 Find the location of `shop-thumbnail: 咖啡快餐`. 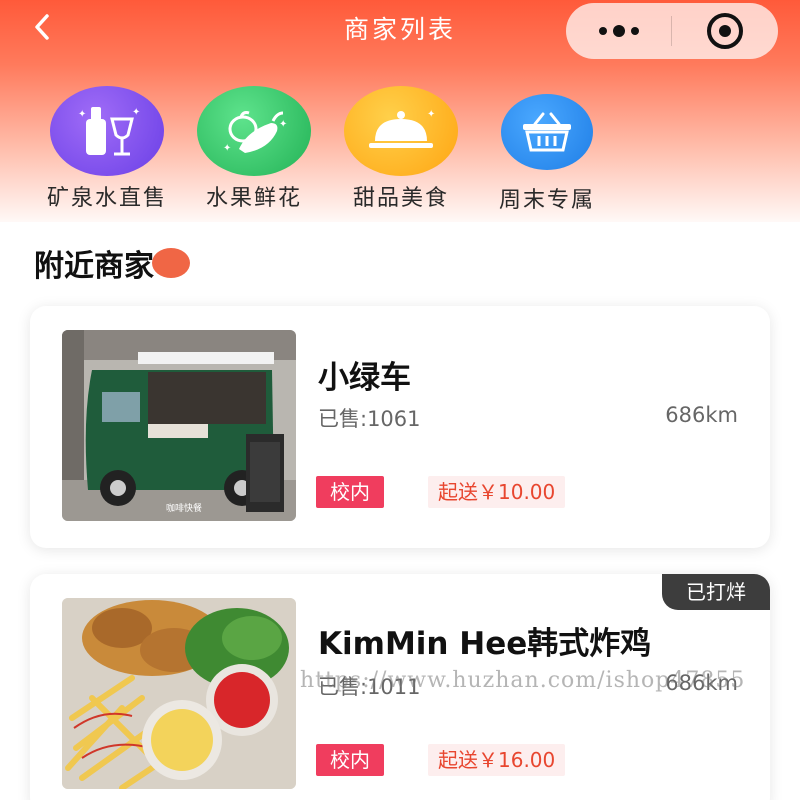

shop-thumbnail: 咖啡快餐 is located at coordinates (179, 425).